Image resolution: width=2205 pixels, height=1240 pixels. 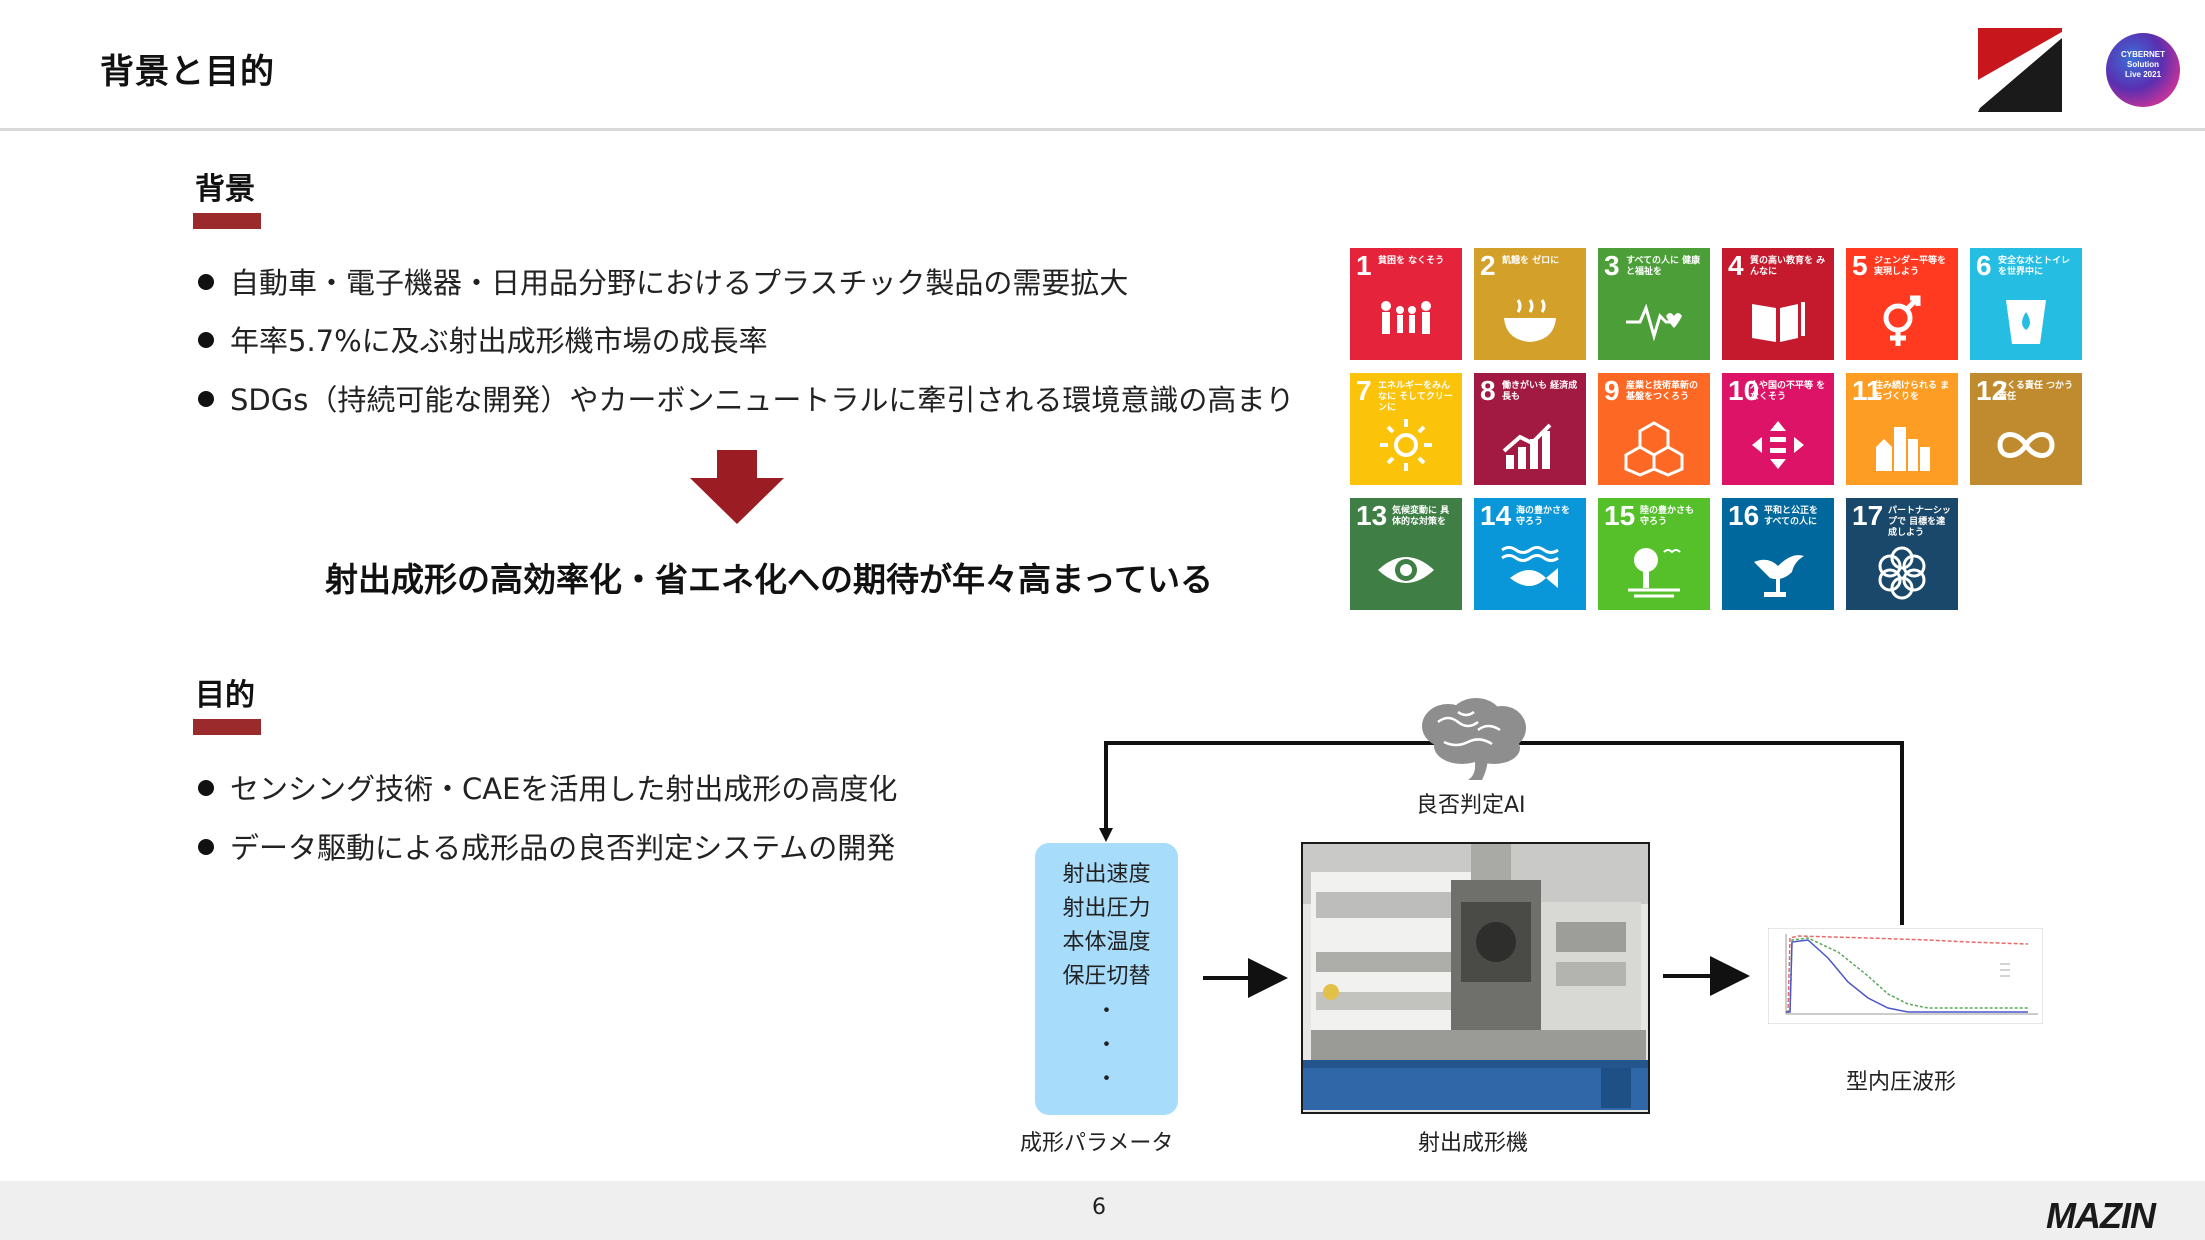 What do you see at coordinates (1473, 1143) in the screenshot?
I see `machine-caption: 射出成形機` at bounding box center [1473, 1143].